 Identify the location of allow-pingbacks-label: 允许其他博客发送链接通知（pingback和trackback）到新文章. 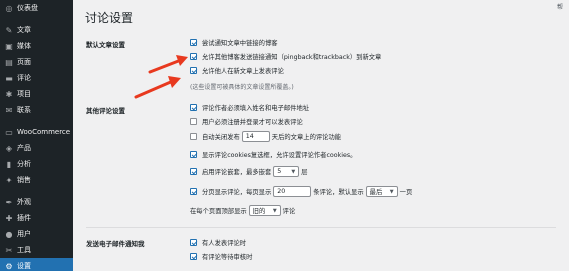
(292, 57).